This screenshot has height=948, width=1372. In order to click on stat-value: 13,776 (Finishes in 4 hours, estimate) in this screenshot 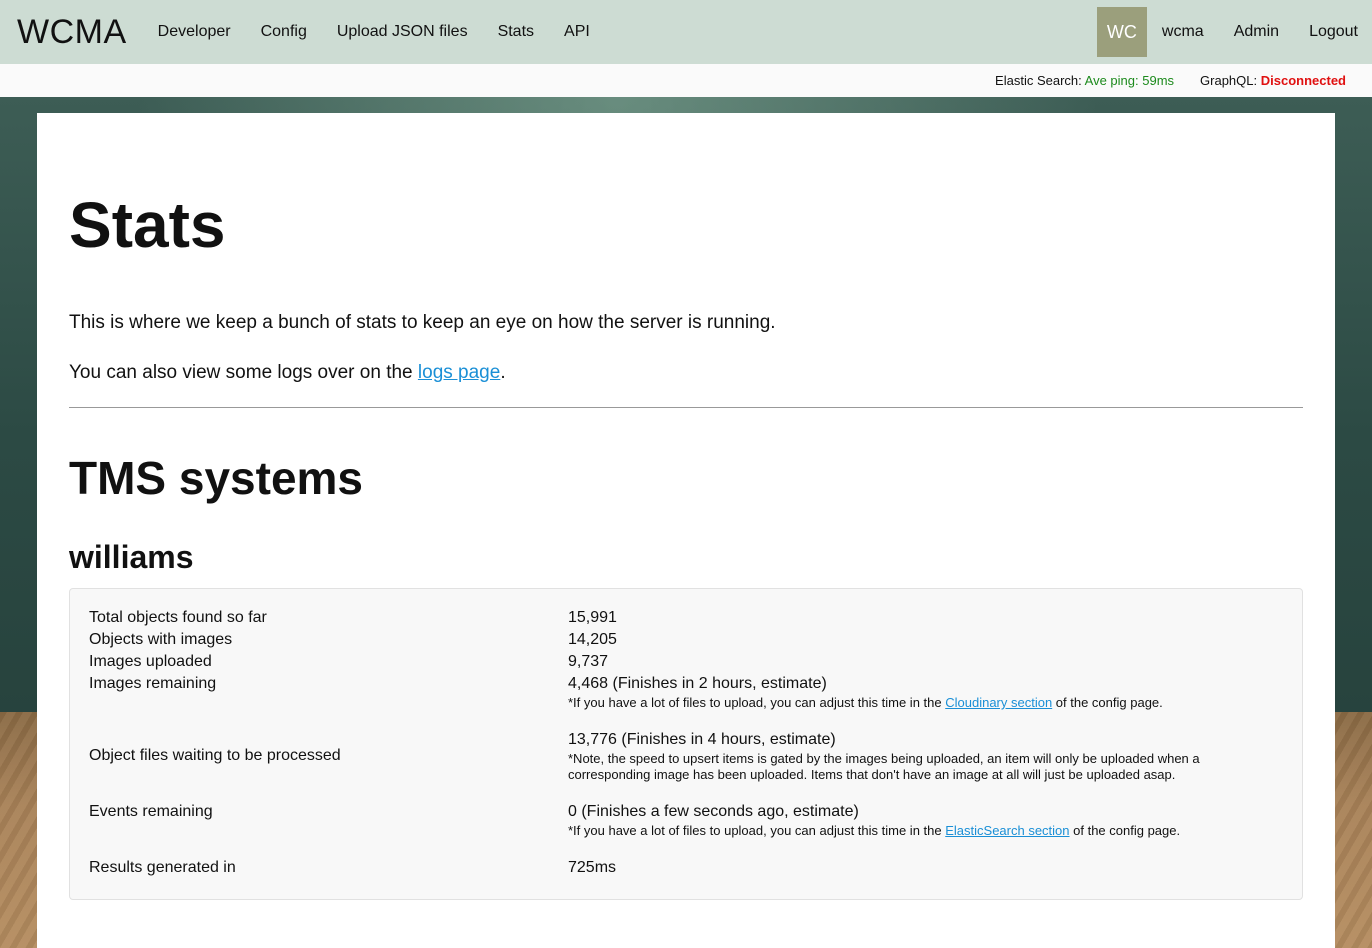, I will do `click(702, 739)`.